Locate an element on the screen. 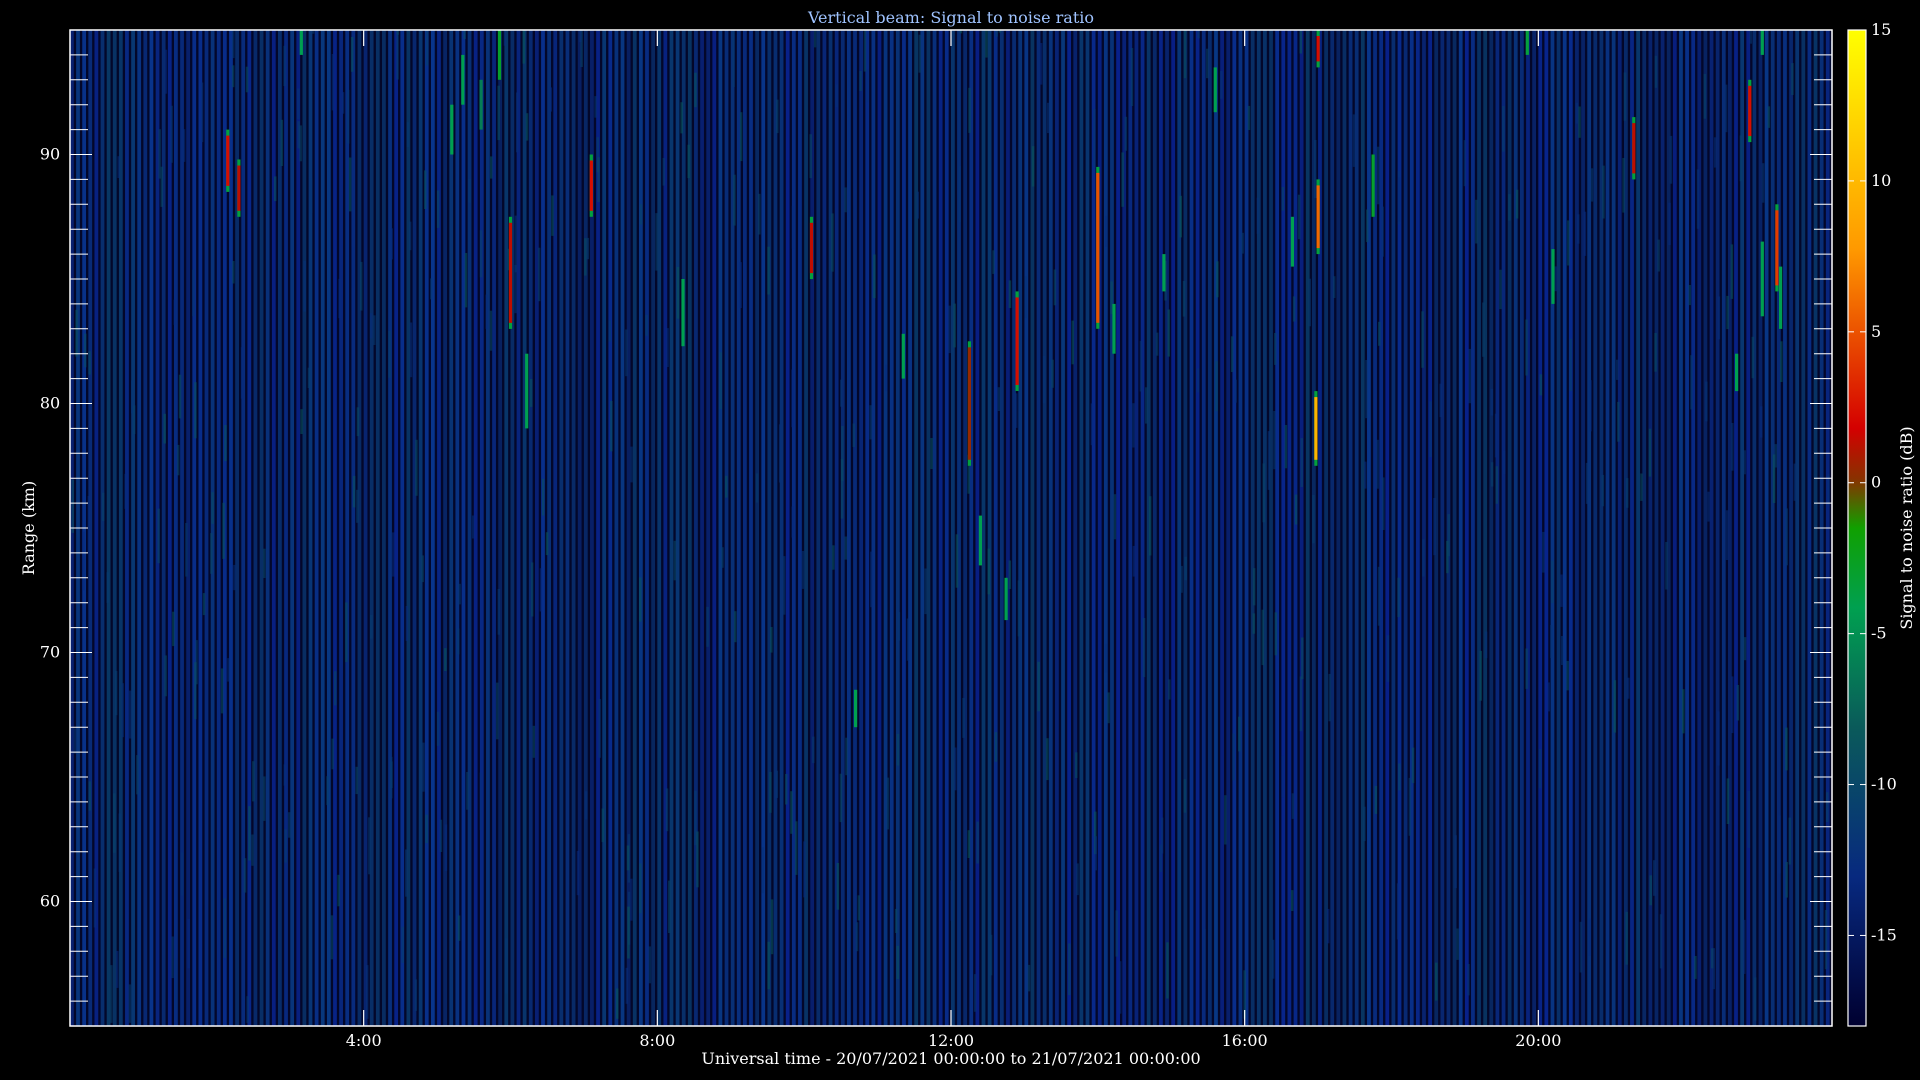  y-tick-label: 70 is located at coordinates (50, 652).